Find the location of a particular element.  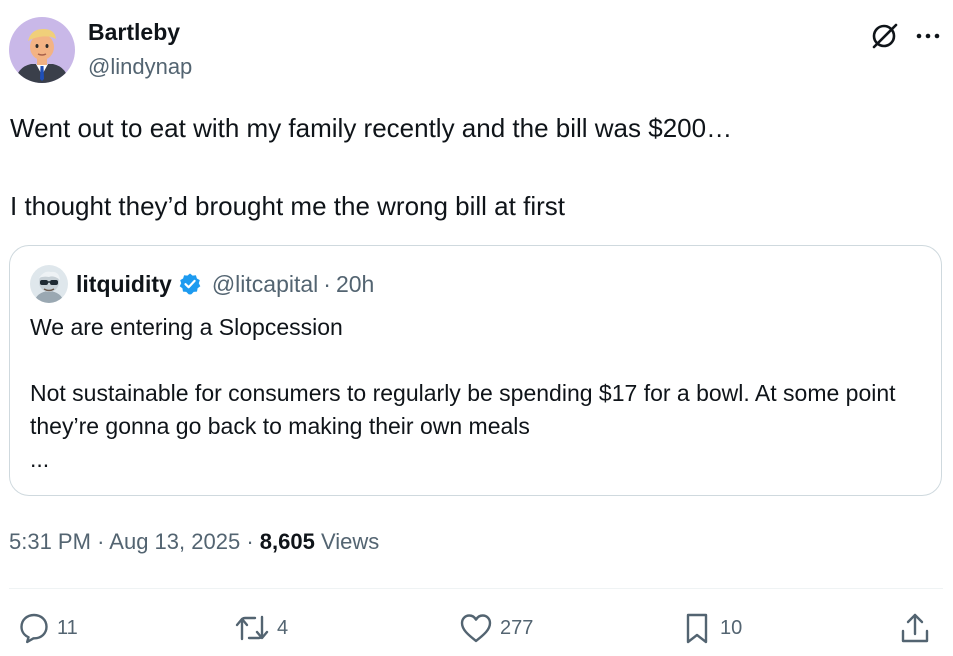

verified-badge-icon is located at coordinates (190, 284).